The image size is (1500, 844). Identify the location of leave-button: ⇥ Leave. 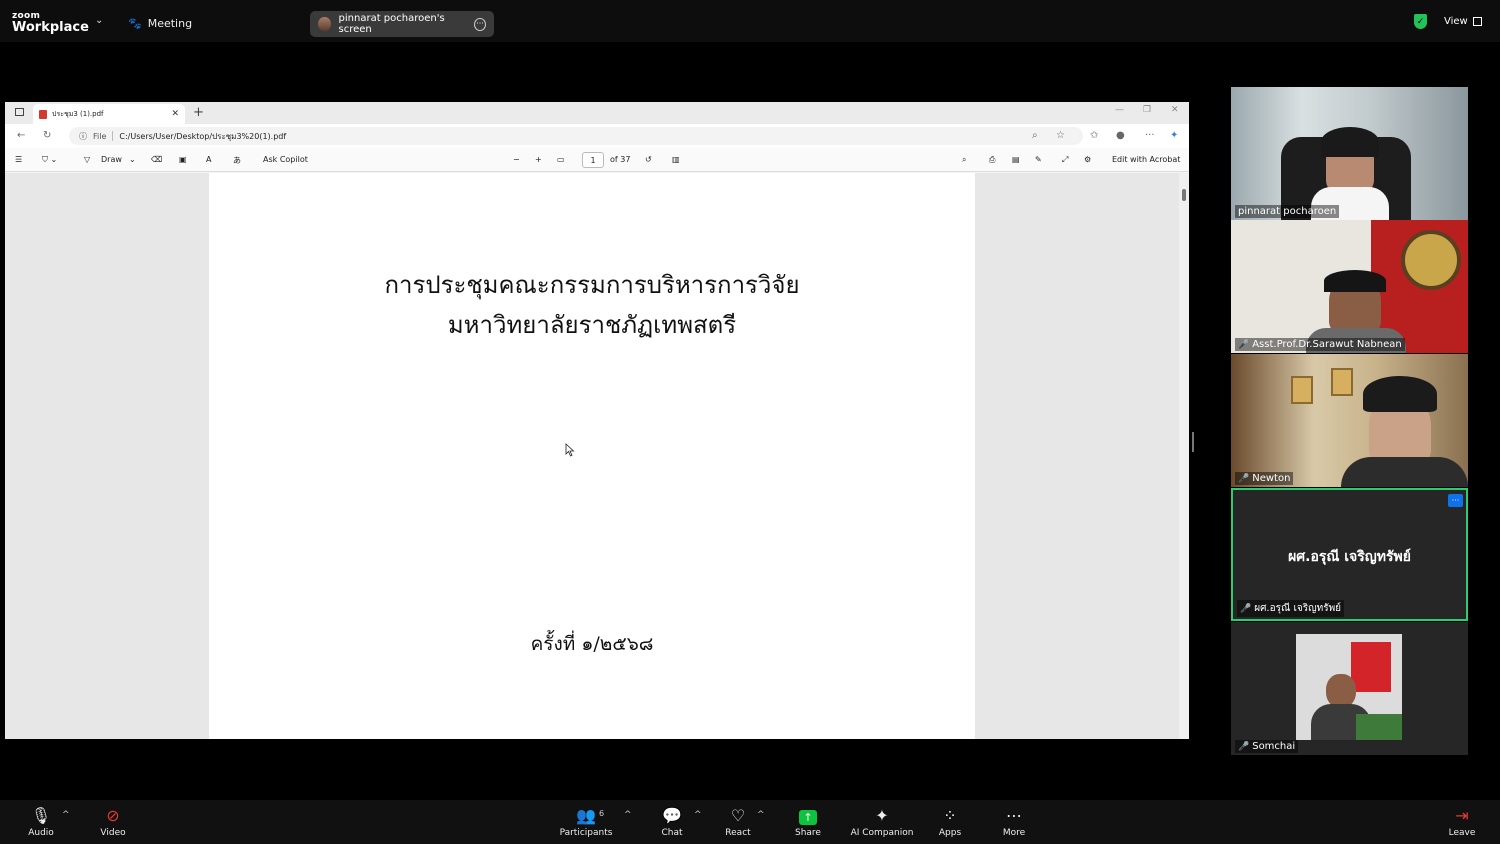
(1462, 822).